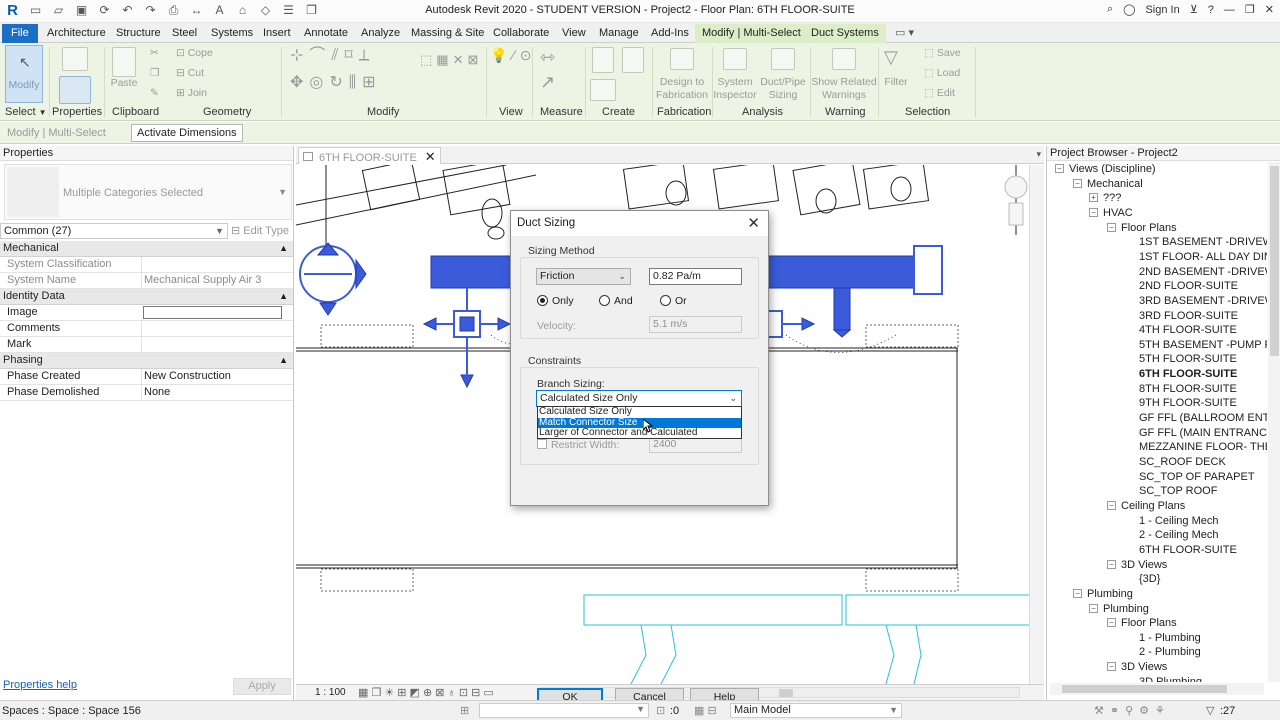 The width and height of the screenshot is (1280, 720). What do you see at coordinates (682, 59) in the screenshot?
I see `design-to-fabrication-icon` at bounding box center [682, 59].